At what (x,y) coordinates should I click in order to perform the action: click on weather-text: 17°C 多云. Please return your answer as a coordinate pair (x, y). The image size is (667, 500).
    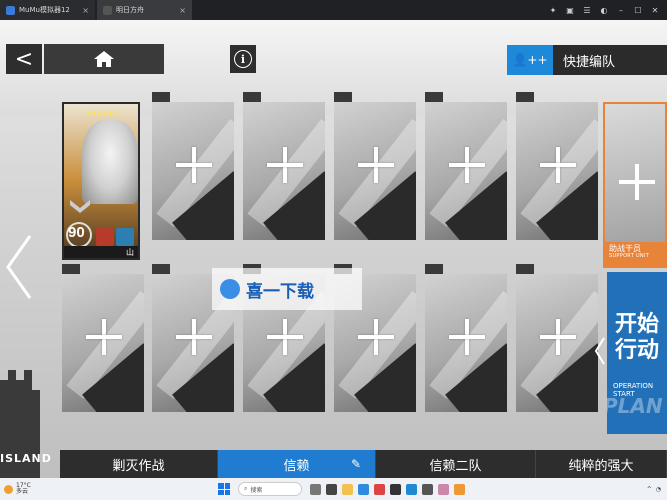
    Looking at the image, I should click on (23, 489).